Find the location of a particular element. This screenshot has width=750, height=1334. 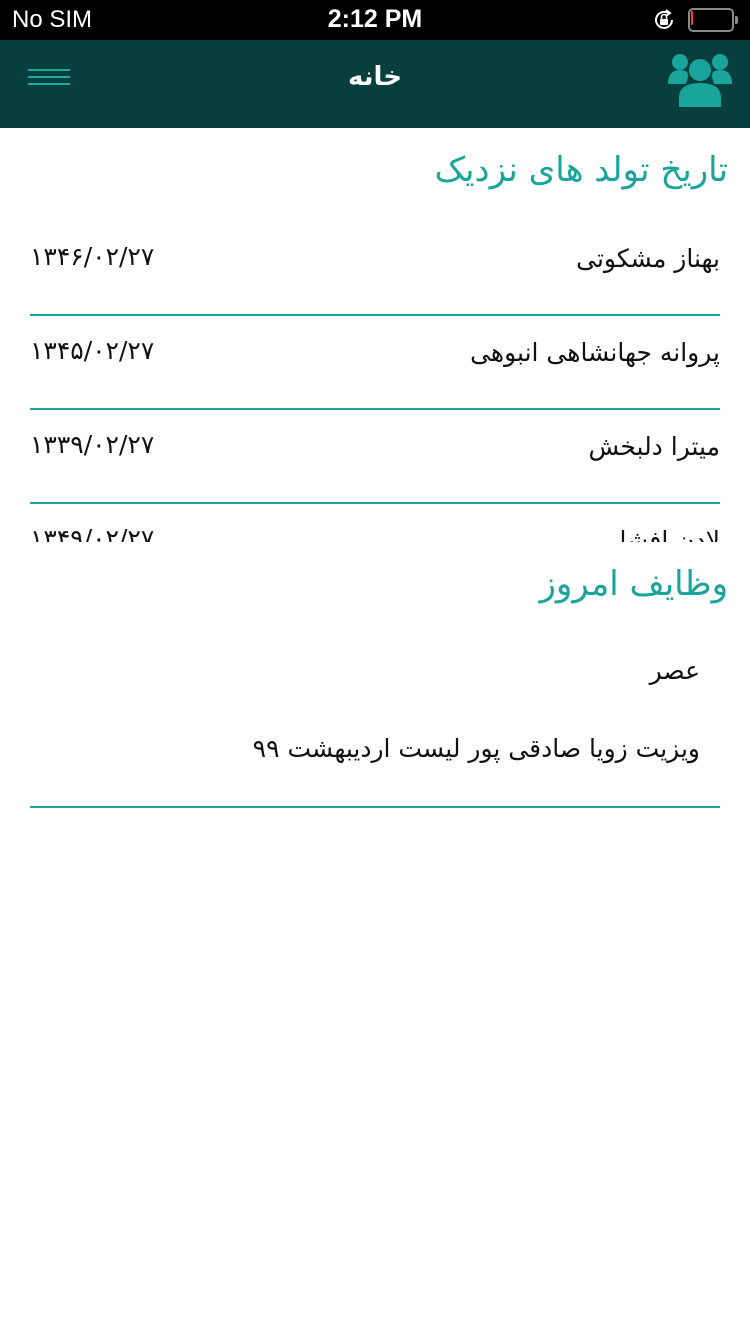

status-time: 2:12 PM is located at coordinates (375, 19).